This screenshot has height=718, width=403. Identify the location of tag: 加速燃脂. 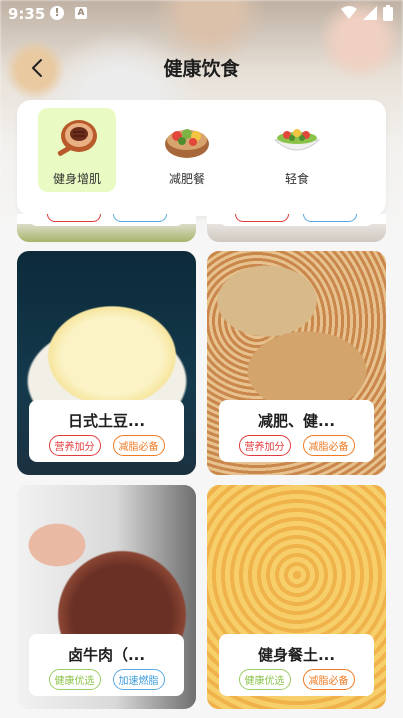
(138, 679).